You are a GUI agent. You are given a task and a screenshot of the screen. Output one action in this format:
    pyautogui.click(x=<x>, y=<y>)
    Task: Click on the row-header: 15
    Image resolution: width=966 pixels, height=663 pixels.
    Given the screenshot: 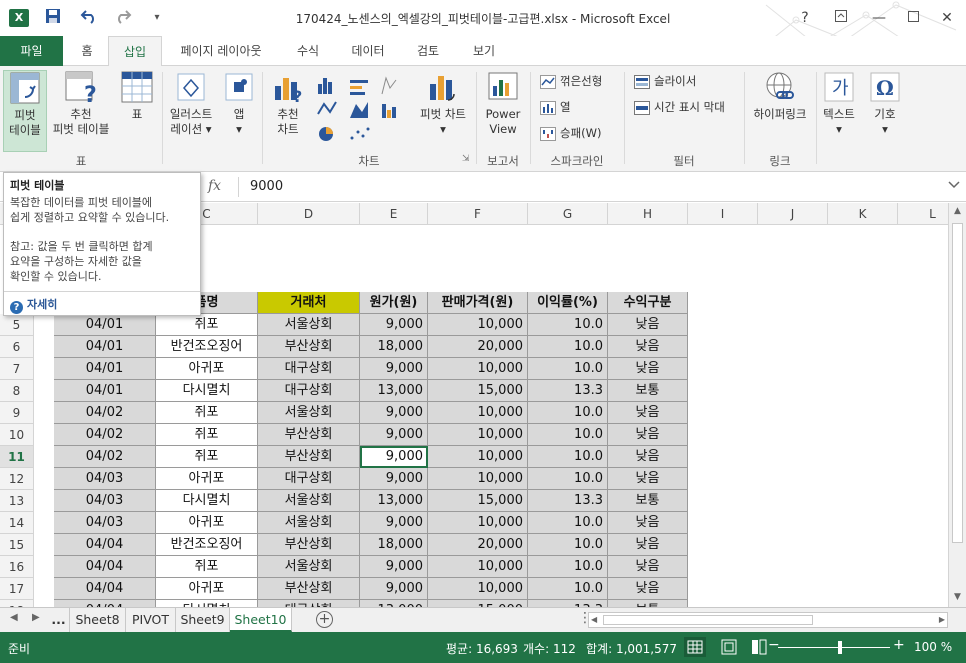 What is the action you would take?
    pyautogui.click(x=17, y=545)
    